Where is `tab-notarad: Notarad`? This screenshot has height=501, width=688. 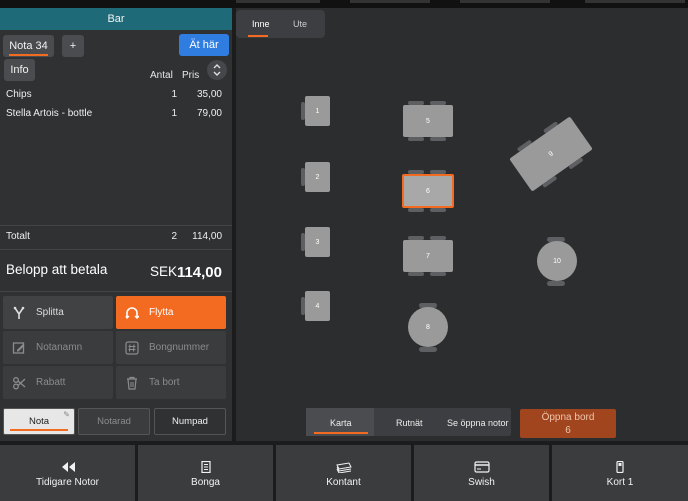
tab-notarad: Notarad is located at coordinates (114, 421).